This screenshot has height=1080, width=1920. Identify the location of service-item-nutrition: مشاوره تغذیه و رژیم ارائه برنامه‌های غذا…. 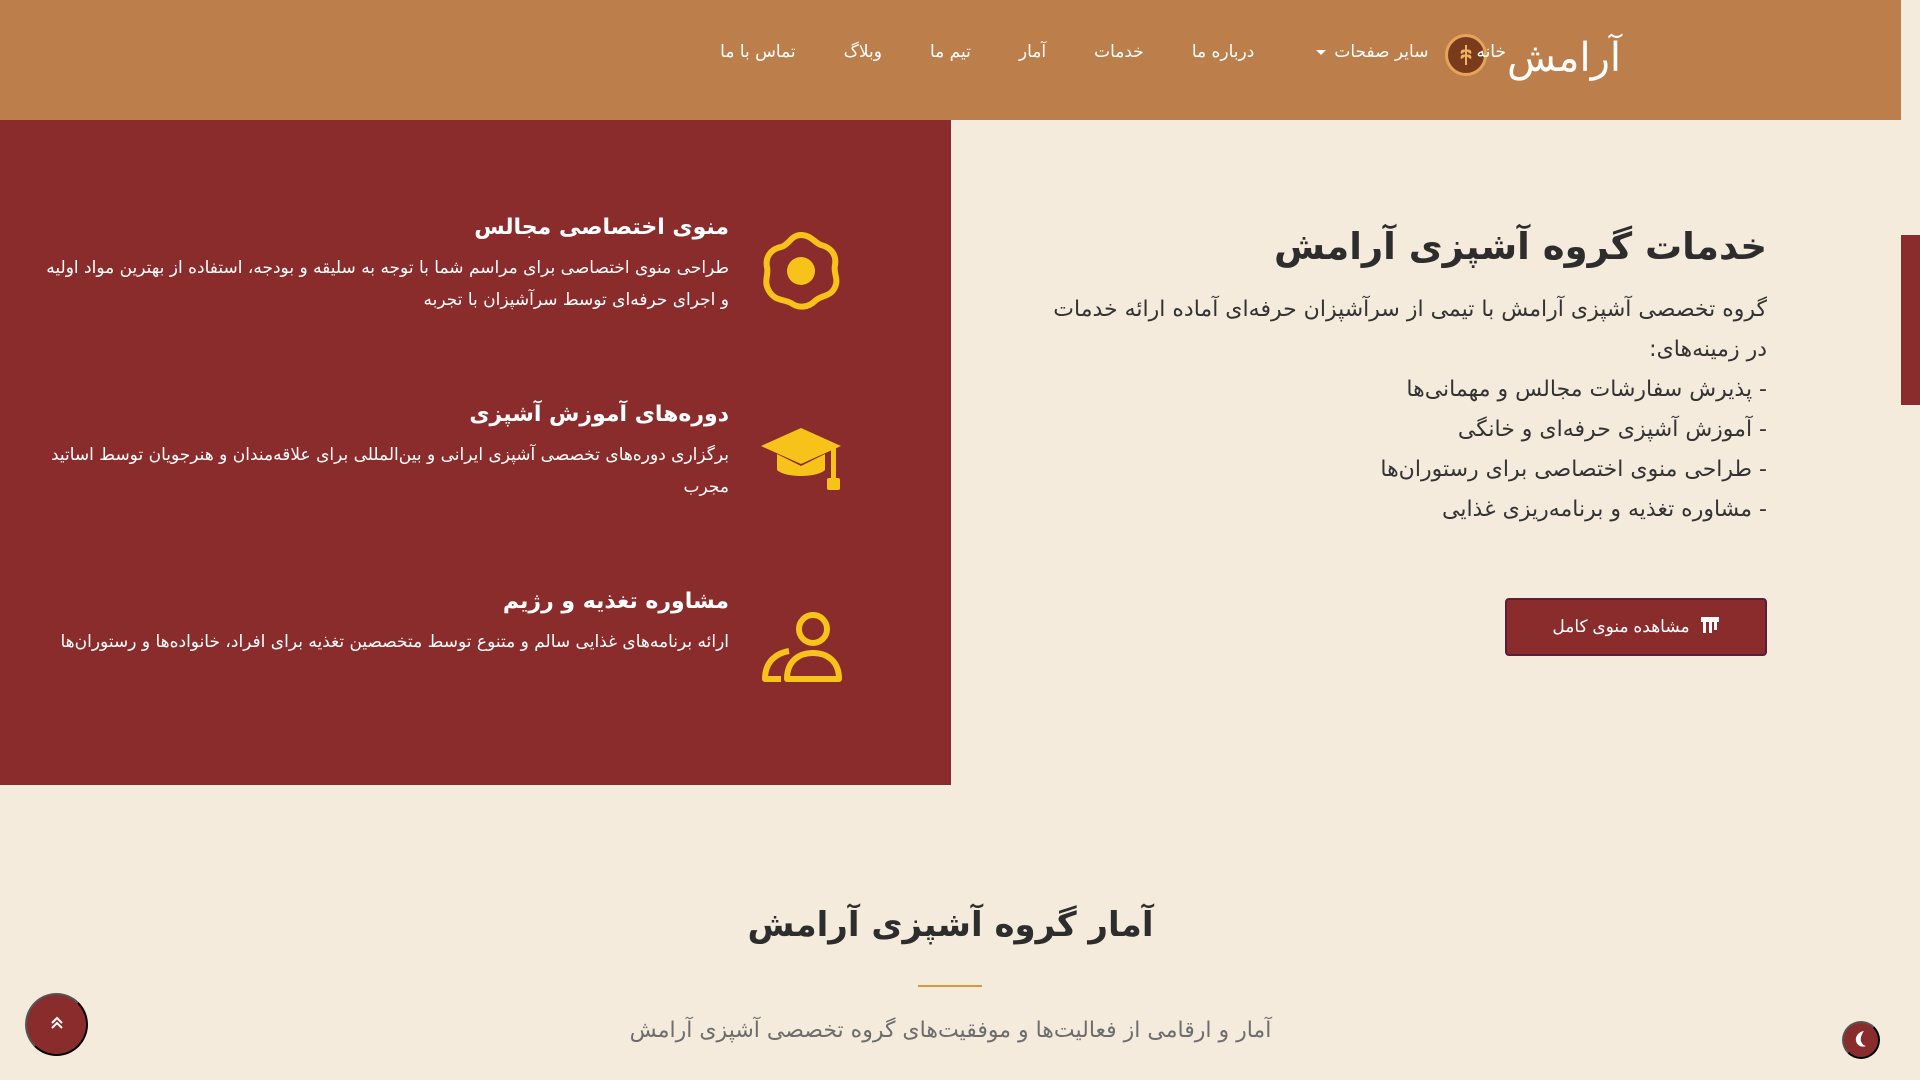
(443, 638).